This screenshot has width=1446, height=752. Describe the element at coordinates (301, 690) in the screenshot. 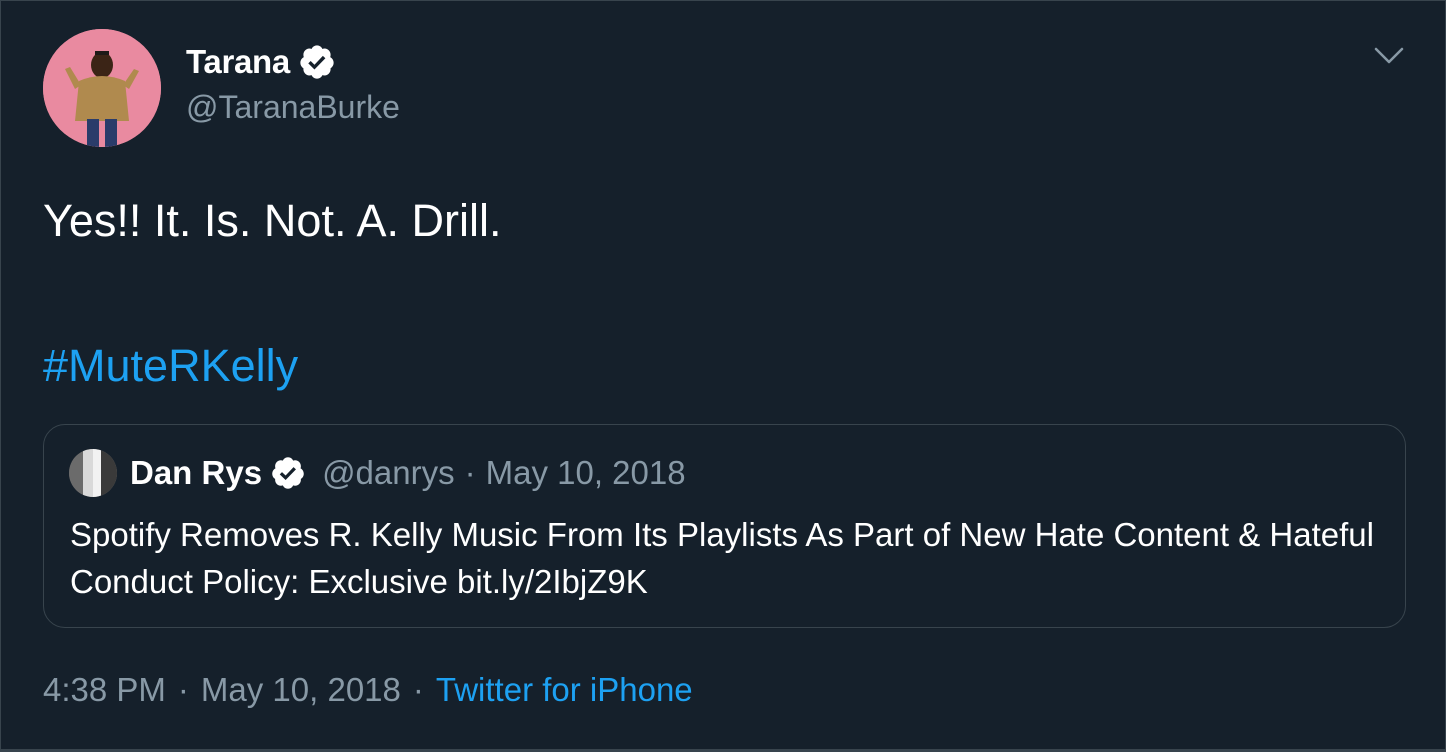

I see `tweet-date: May 10, 2018` at that location.